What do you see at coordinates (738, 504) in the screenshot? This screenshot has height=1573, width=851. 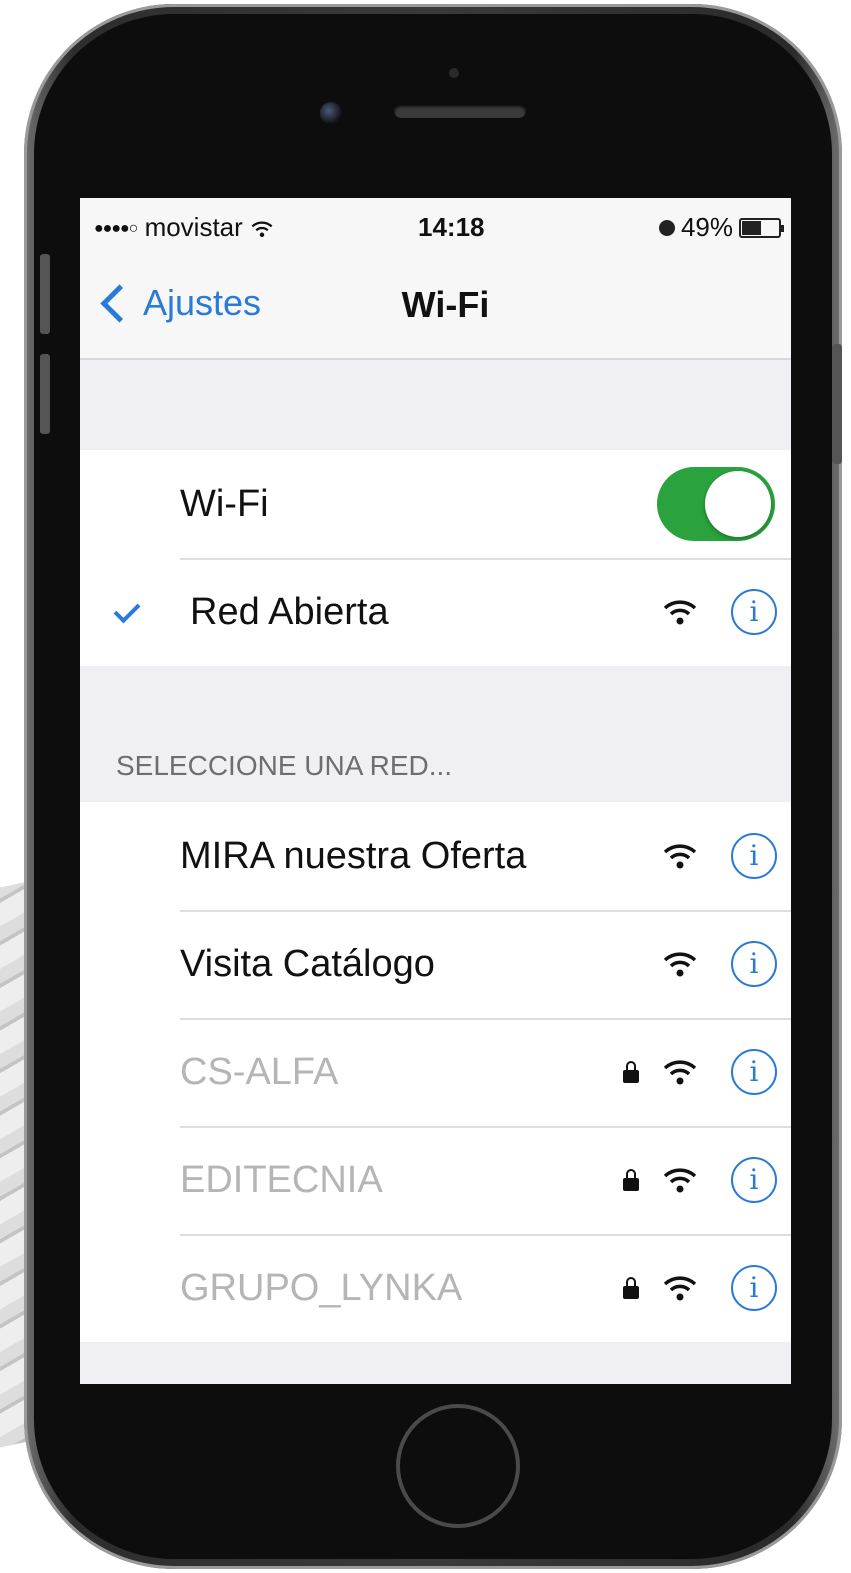 I see `toggle-knob` at bounding box center [738, 504].